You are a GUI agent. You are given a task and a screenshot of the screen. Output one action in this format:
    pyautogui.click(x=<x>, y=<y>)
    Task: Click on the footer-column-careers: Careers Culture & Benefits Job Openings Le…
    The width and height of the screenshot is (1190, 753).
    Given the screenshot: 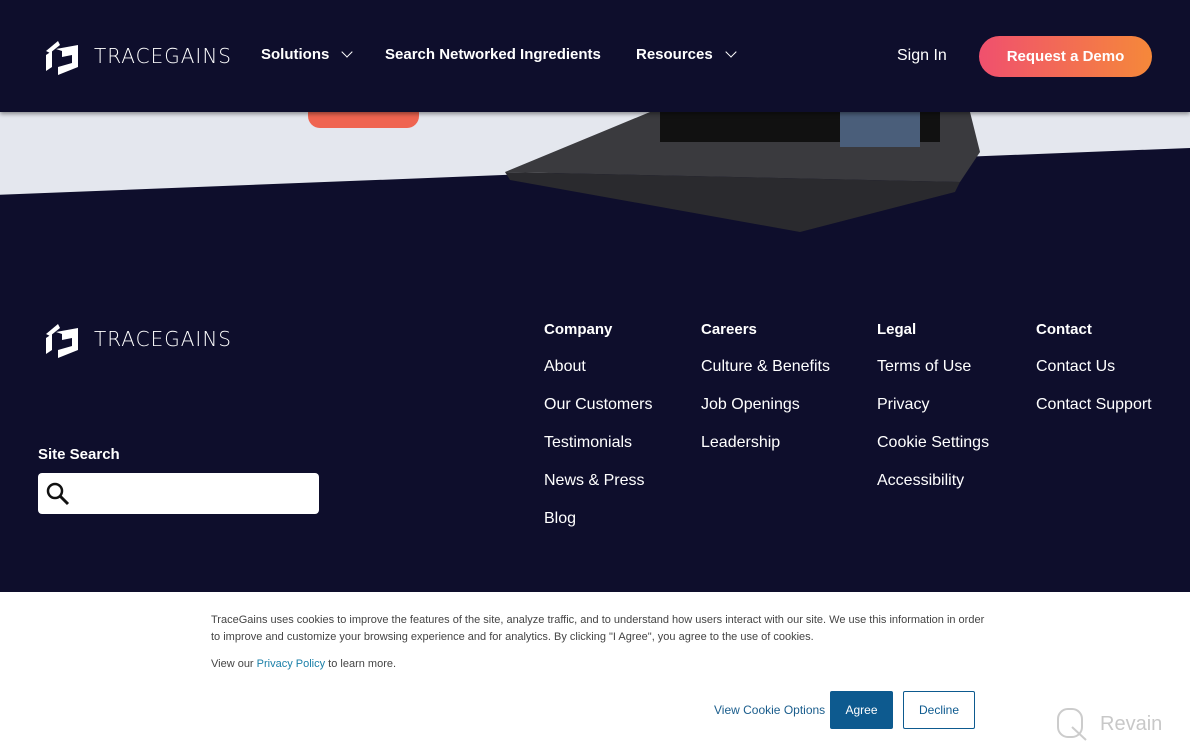 What is the action you would take?
    pyautogui.click(x=765, y=396)
    